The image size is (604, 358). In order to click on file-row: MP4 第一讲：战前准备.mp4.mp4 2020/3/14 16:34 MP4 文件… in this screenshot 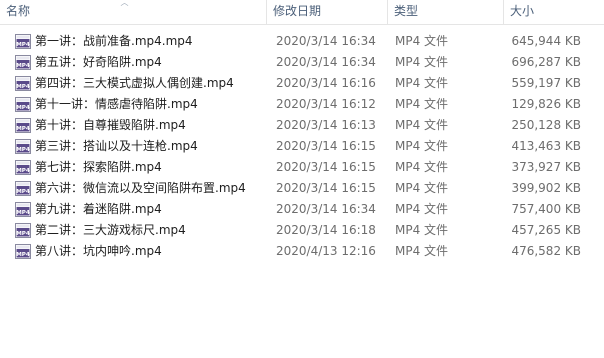, I will do `click(302, 41)`.